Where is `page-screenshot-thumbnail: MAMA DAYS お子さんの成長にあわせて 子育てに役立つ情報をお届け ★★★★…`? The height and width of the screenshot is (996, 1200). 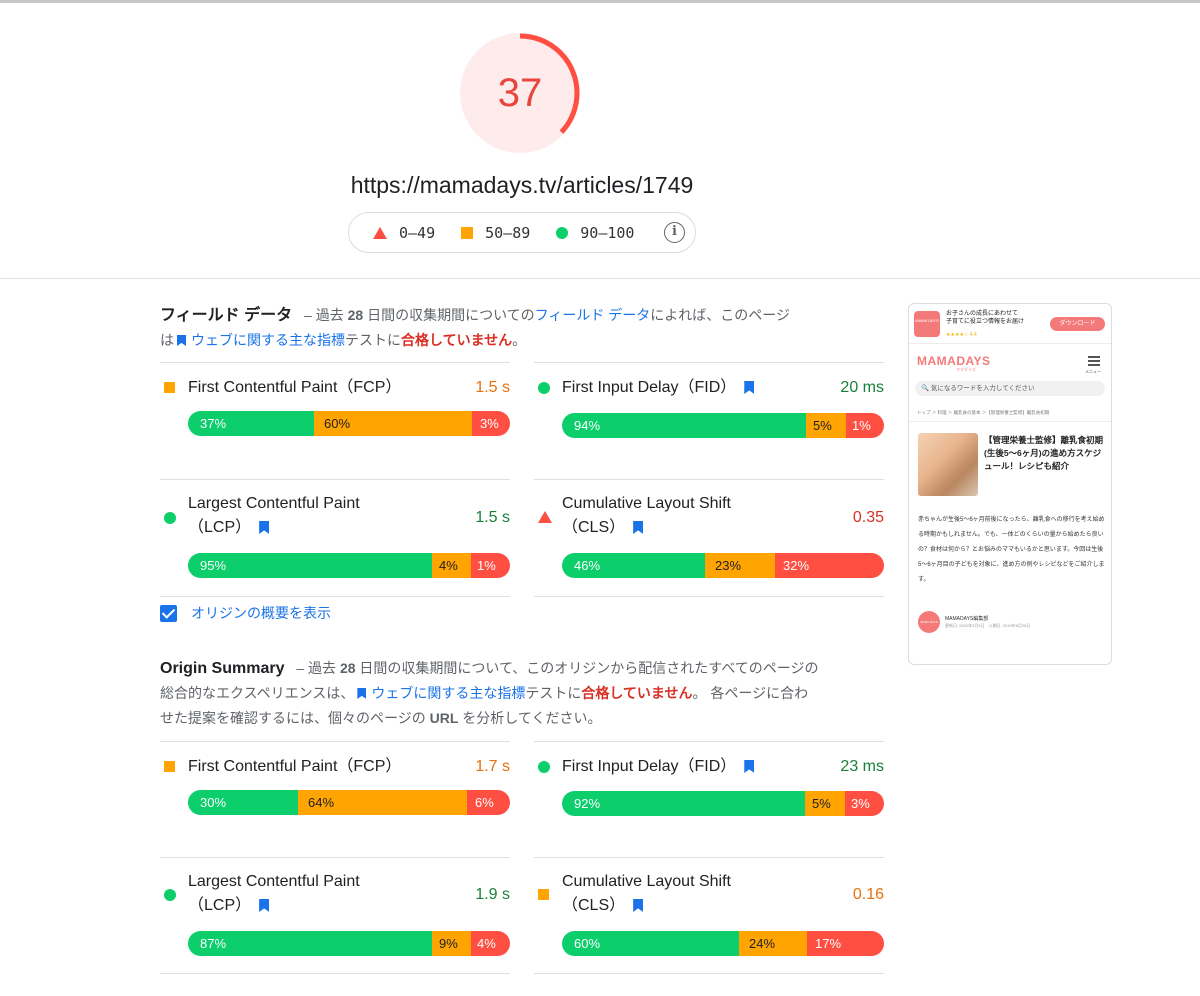 page-screenshot-thumbnail: MAMA DAYS お子さんの成長にあわせて 子育てに役立つ情報をお届け ★★★★… is located at coordinates (1010, 484).